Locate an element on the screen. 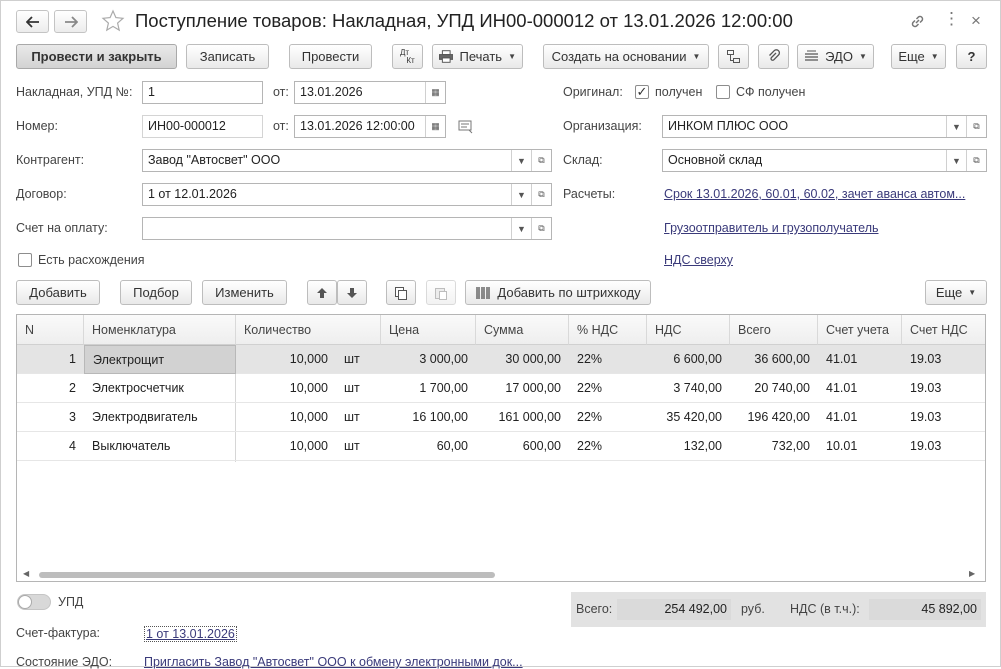 The height and width of the screenshot is (669, 1001). table-cell-price: 3 000,00 is located at coordinates (428, 359).